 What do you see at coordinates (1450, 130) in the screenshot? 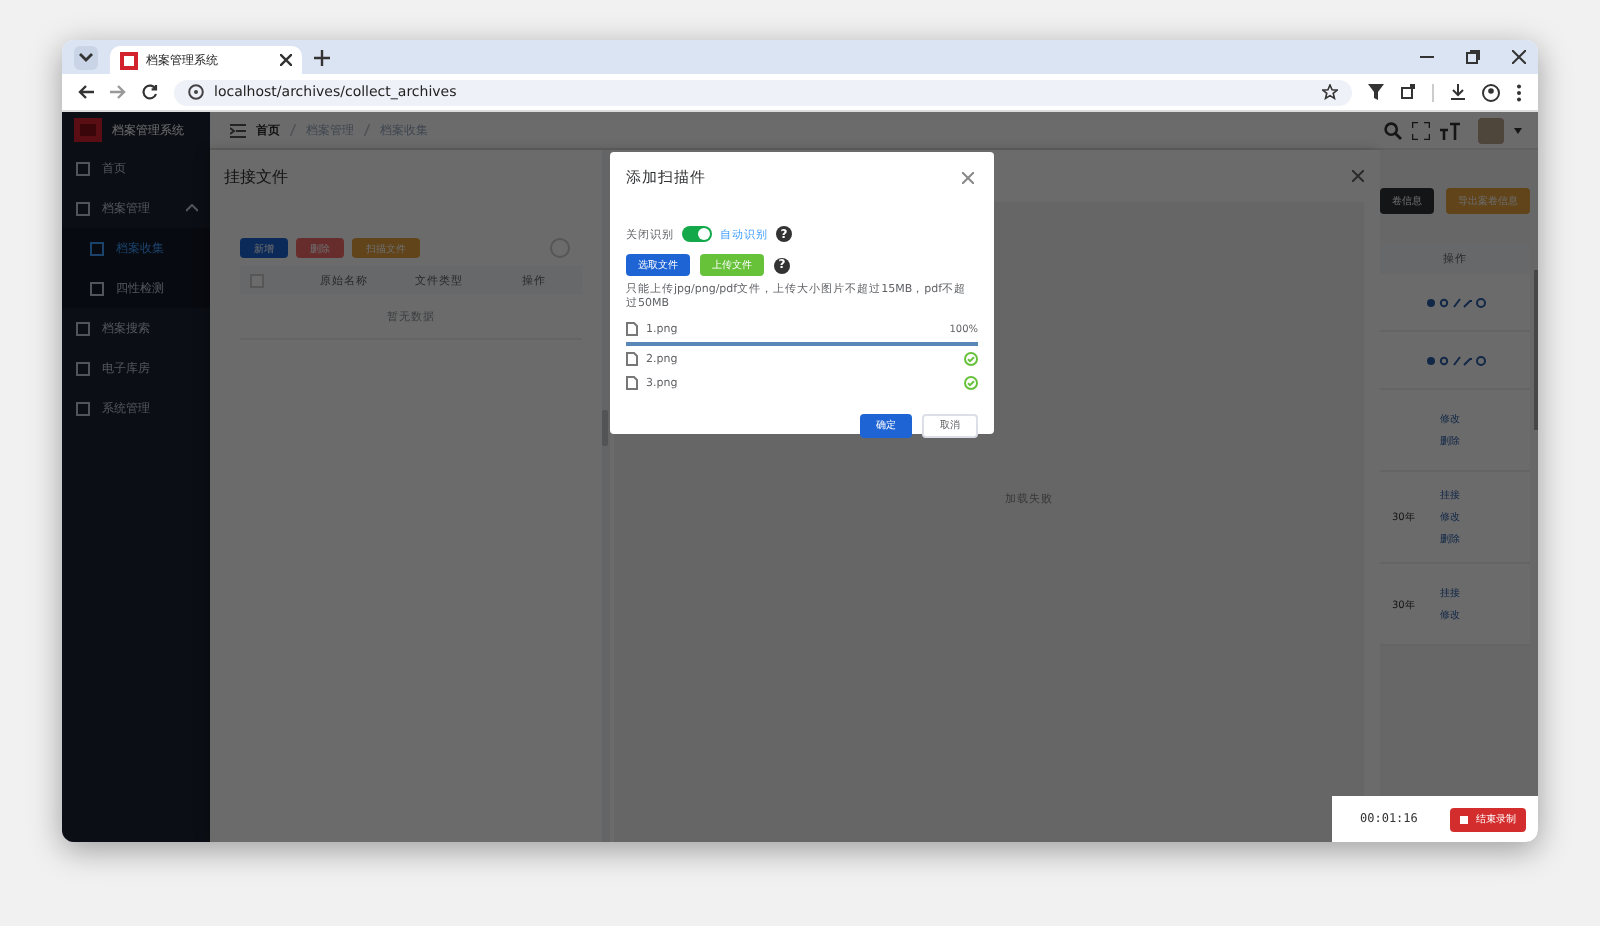
I see `font-size-icon` at bounding box center [1450, 130].